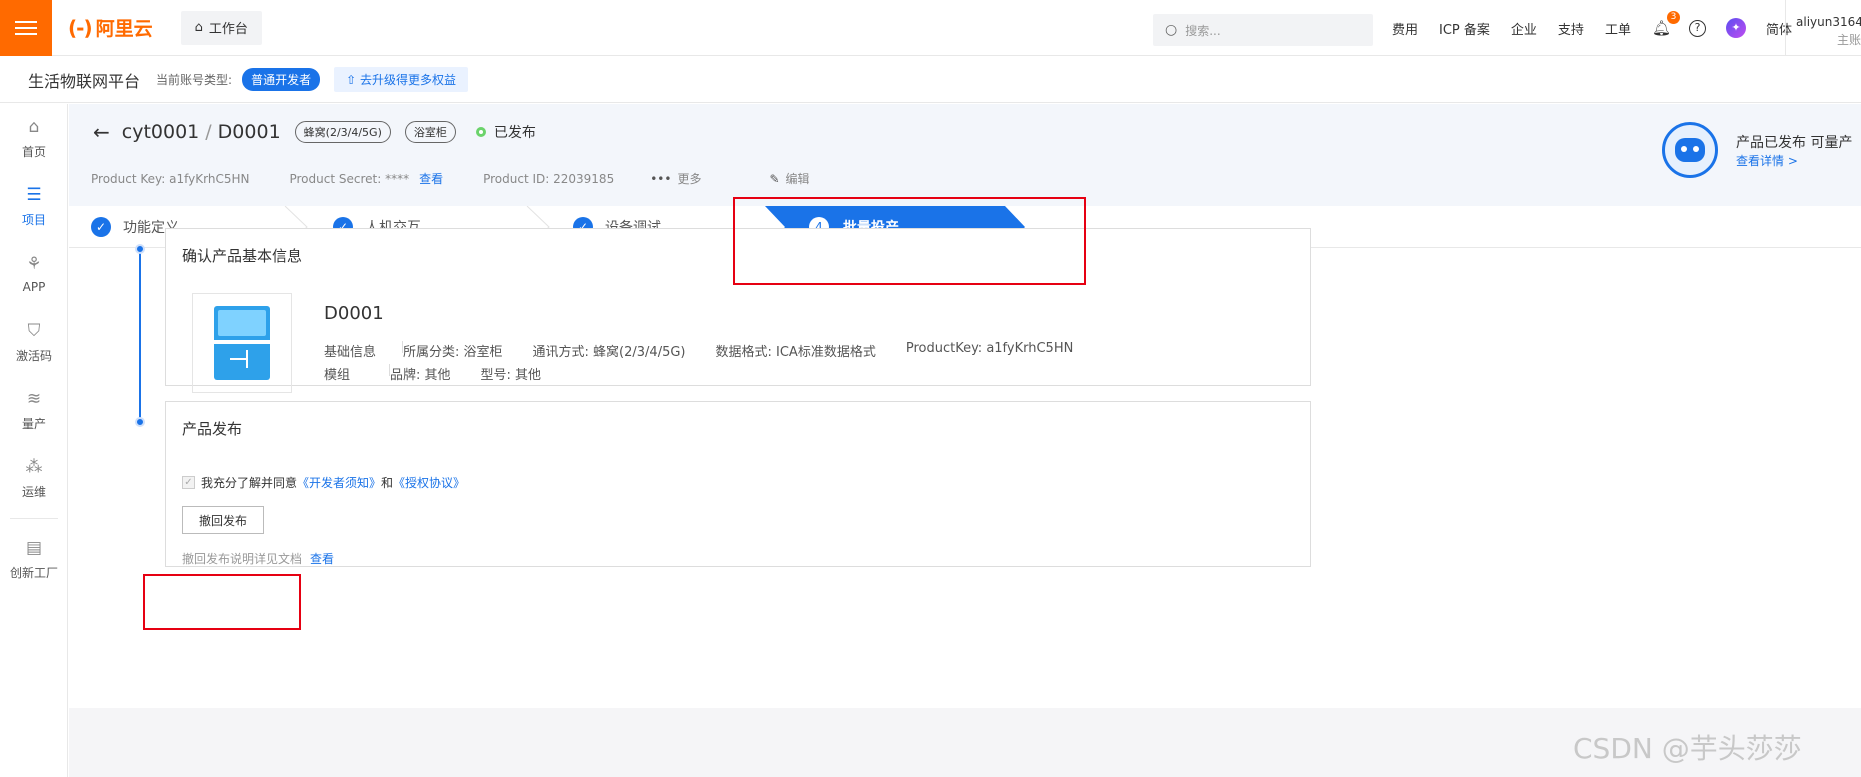 The width and height of the screenshot is (1861, 777). I want to click on sidebar-item-activation-code: ⛉ 激活码, so click(34, 342).